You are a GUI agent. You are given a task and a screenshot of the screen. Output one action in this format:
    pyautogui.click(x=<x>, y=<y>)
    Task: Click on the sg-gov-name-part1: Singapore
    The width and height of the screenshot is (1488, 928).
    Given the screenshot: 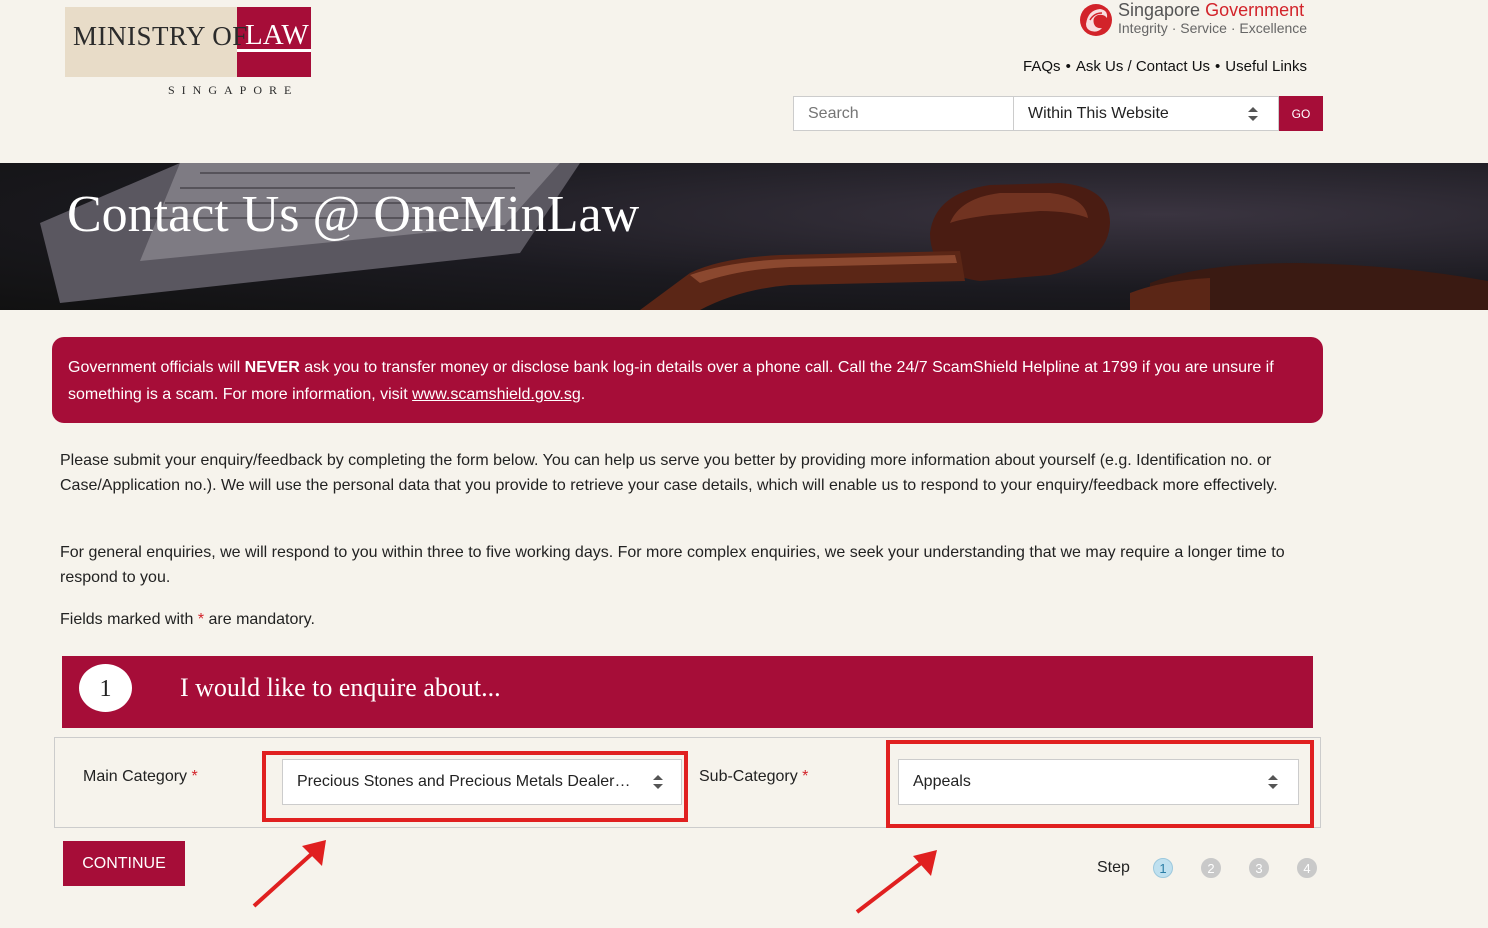 What is the action you would take?
    pyautogui.click(x=1159, y=10)
    